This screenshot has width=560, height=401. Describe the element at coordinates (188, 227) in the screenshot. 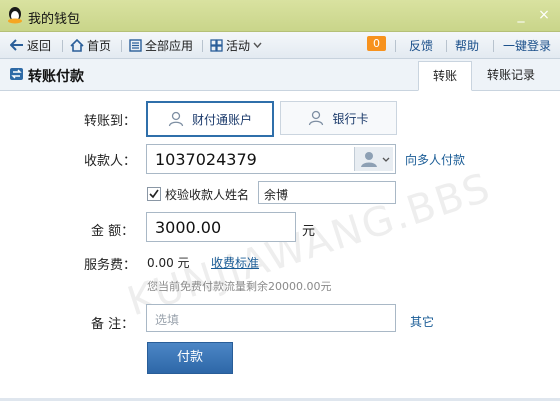

I see `amount-value: 3000.00` at that location.